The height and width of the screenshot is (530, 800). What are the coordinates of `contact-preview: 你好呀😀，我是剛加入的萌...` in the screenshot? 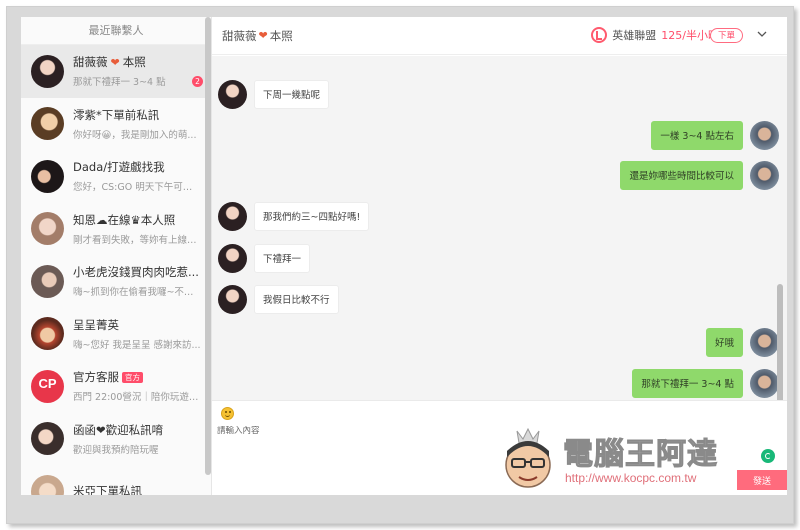 It's located at (135, 135).